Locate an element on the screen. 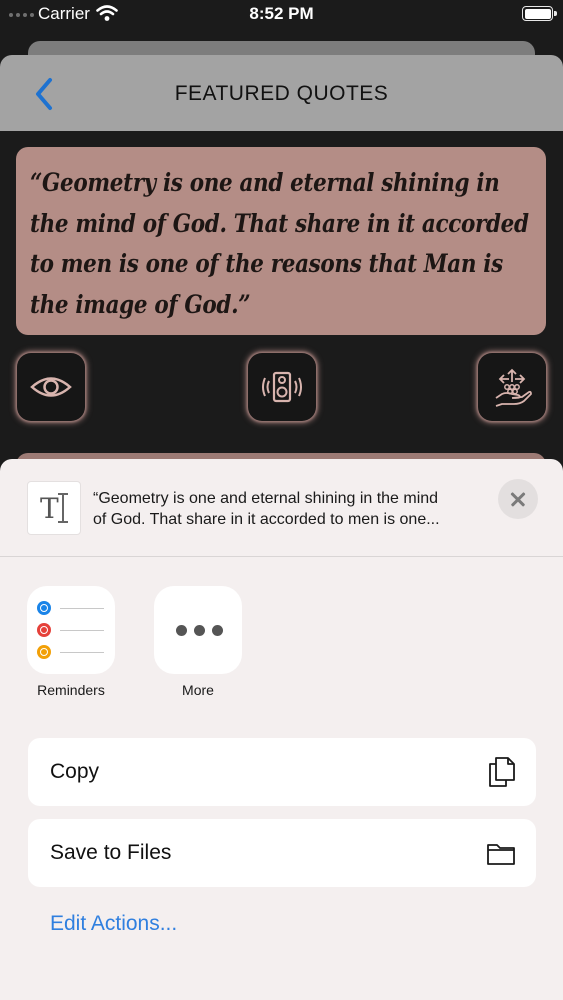 This screenshot has width=563, height=1000. save-to-files-action: Save to Files is located at coordinates (282, 853).